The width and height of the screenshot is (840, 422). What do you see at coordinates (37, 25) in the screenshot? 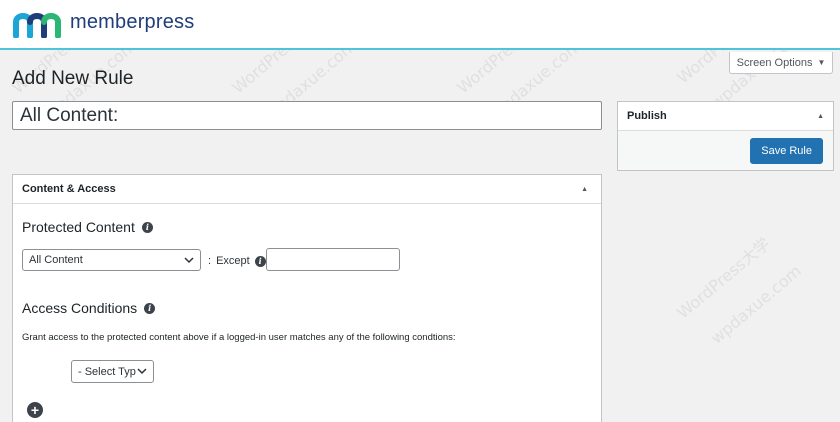
I see `memberpress-logo-icon` at bounding box center [37, 25].